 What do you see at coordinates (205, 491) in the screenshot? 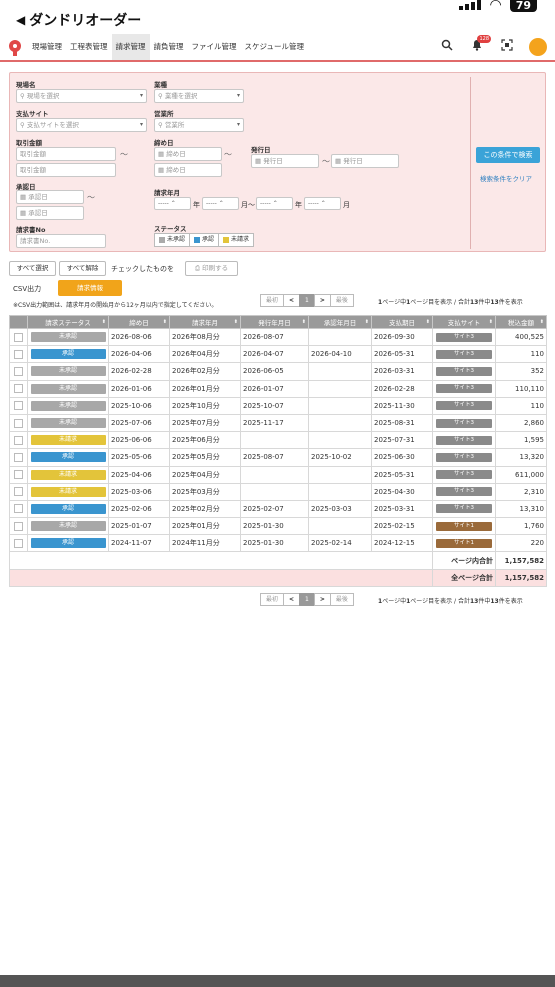
I see `cell-month: 2025年03月分` at bounding box center [205, 491].